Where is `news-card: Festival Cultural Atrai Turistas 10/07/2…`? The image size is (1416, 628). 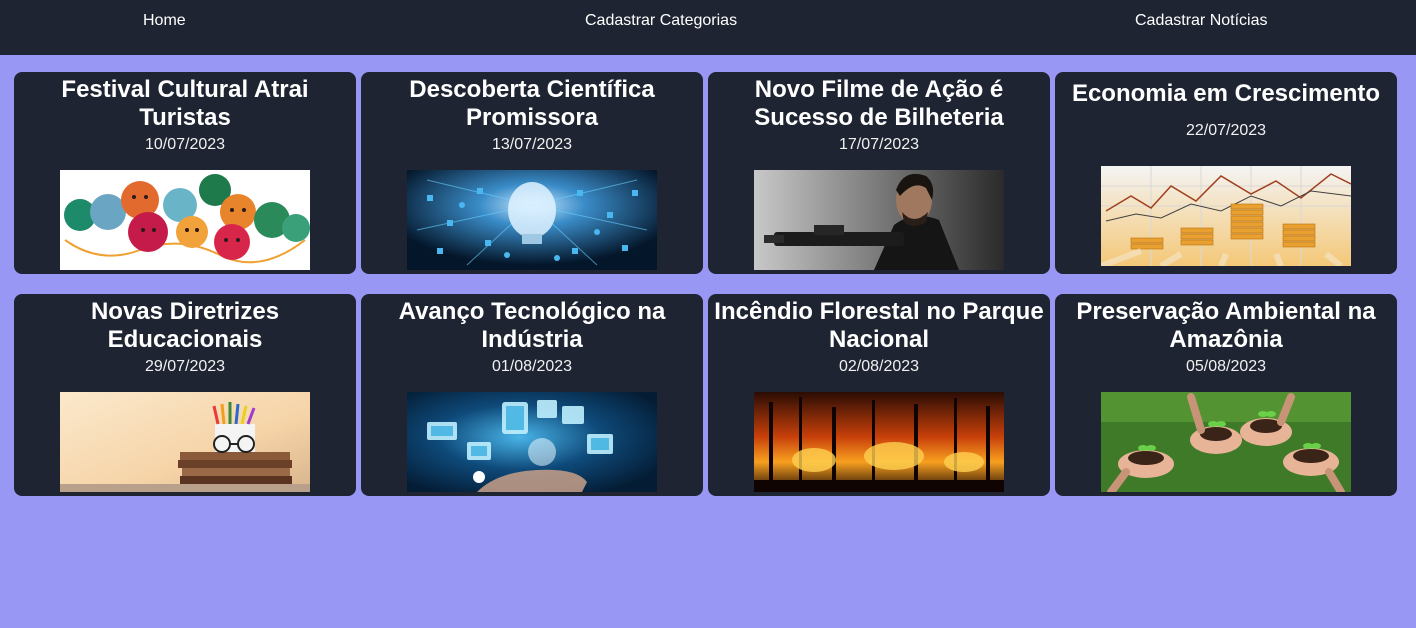
news-card: Festival Cultural Atrai Turistas 10/07/2… is located at coordinates (185, 173).